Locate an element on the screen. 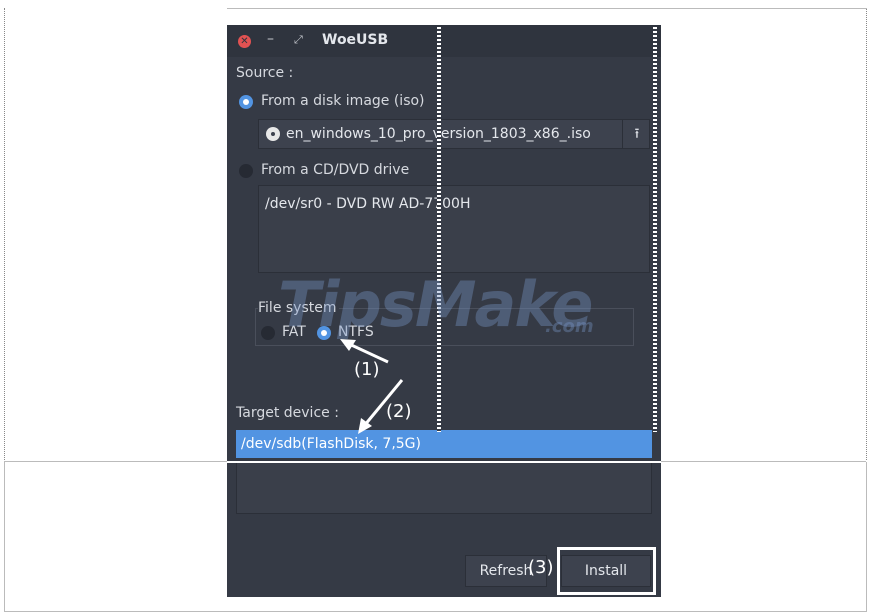 Image resolution: width=873 pixels, height=615 pixels. step-2-label: (2) is located at coordinates (399, 411).